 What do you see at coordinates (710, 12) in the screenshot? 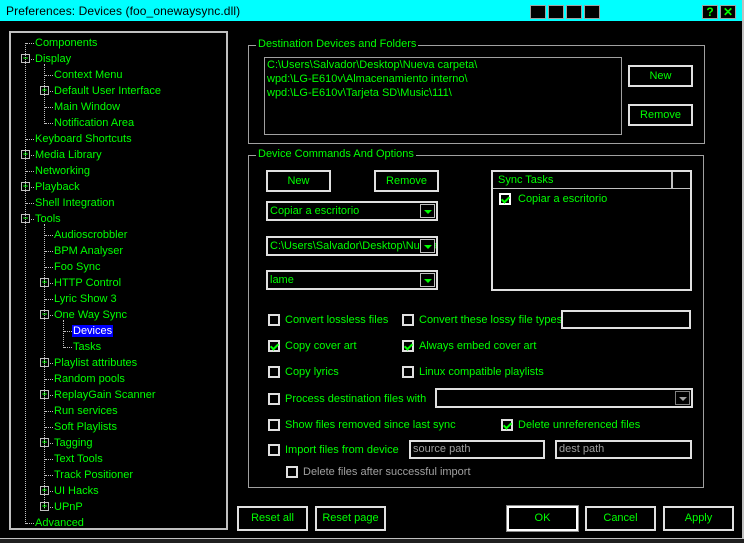
I see `help-button: ?` at bounding box center [710, 12].